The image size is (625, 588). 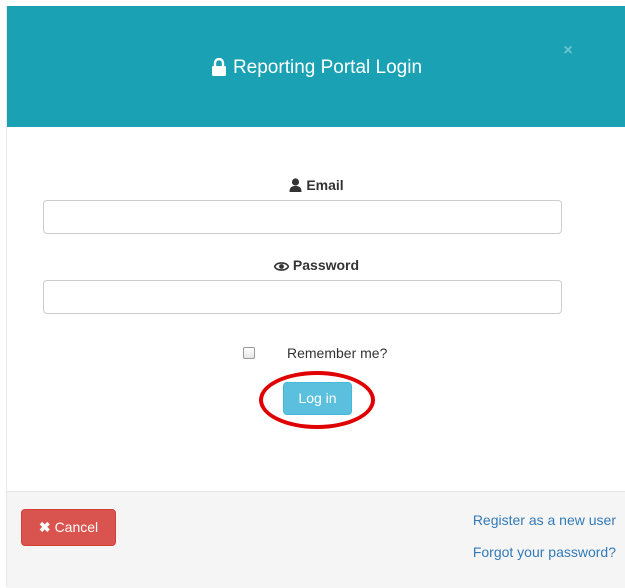 What do you see at coordinates (249, 353) in the screenshot?
I see `remember-me-checkbox` at bounding box center [249, 353].